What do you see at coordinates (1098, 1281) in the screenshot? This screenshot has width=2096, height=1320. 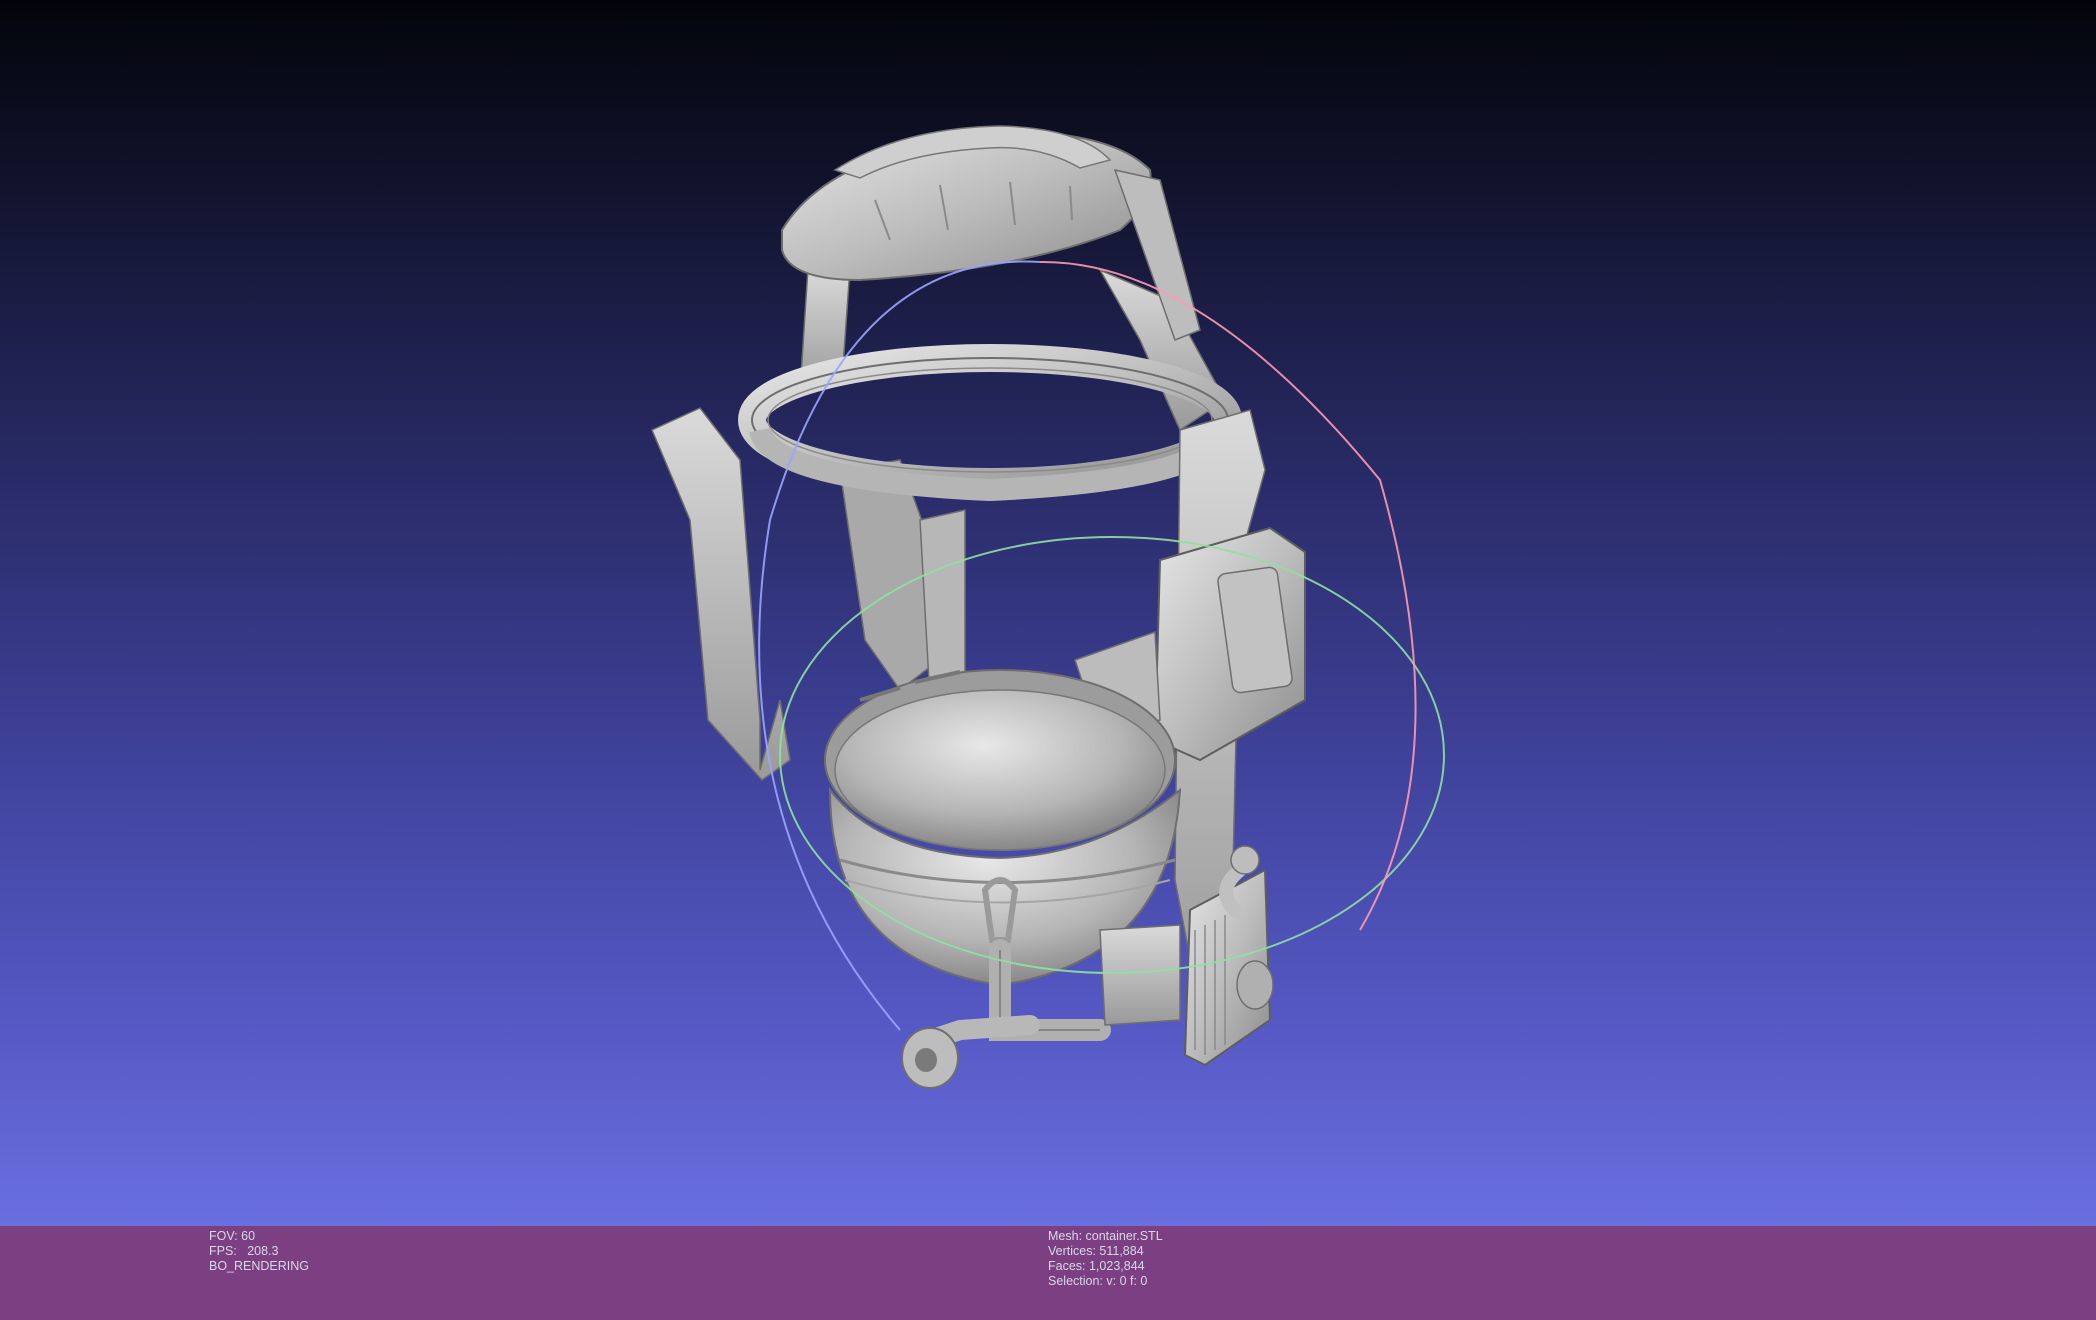 I see `selection-readout: Selection: v: 0 f: 0` at bounding box center [1098, 1281].